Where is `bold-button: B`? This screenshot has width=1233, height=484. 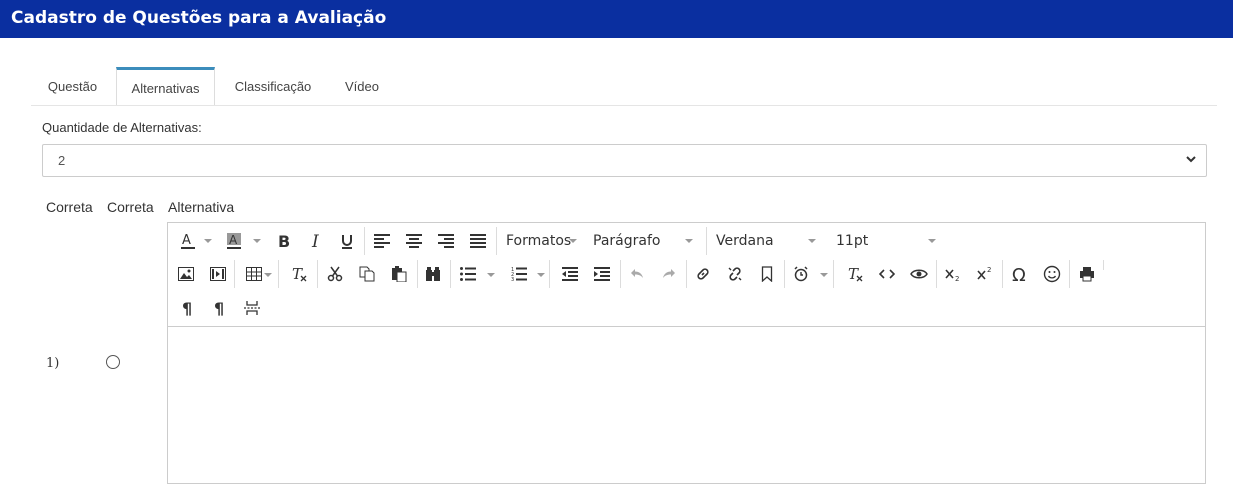
bold-button: B is located at coordinates (284, 241).